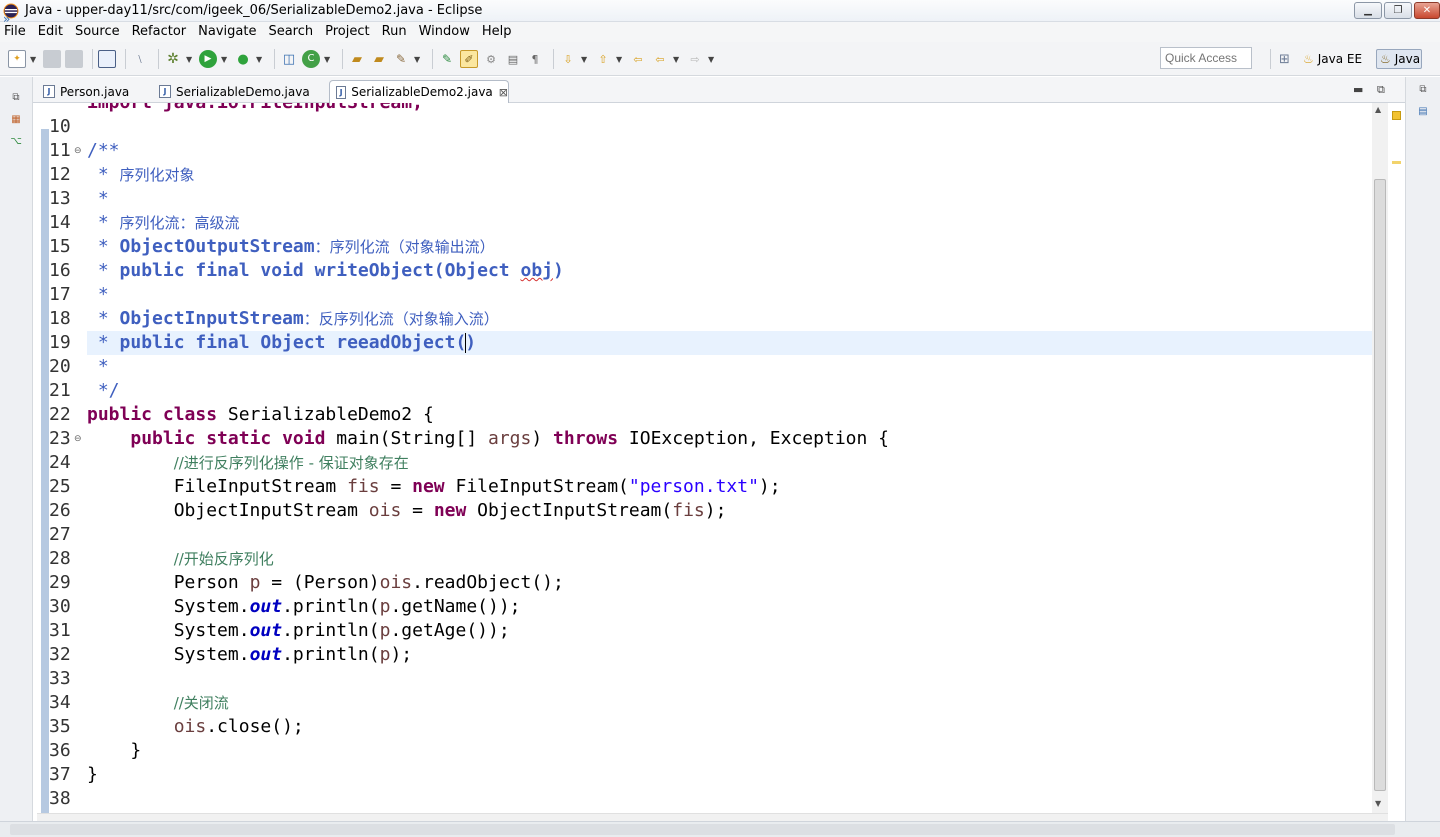 The image size is (1440, 837). What do you see at coordinates (60, 246) in the screenshot?
I see `line-number: 15` at bounding box center [60, 246].